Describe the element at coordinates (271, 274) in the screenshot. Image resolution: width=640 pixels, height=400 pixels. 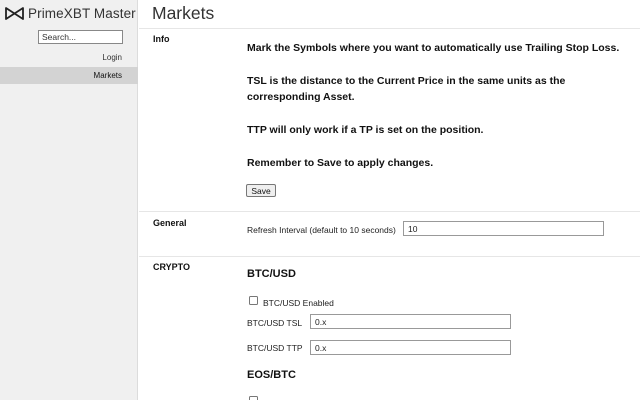
I see `asset-title: BTC/USD` at that location.